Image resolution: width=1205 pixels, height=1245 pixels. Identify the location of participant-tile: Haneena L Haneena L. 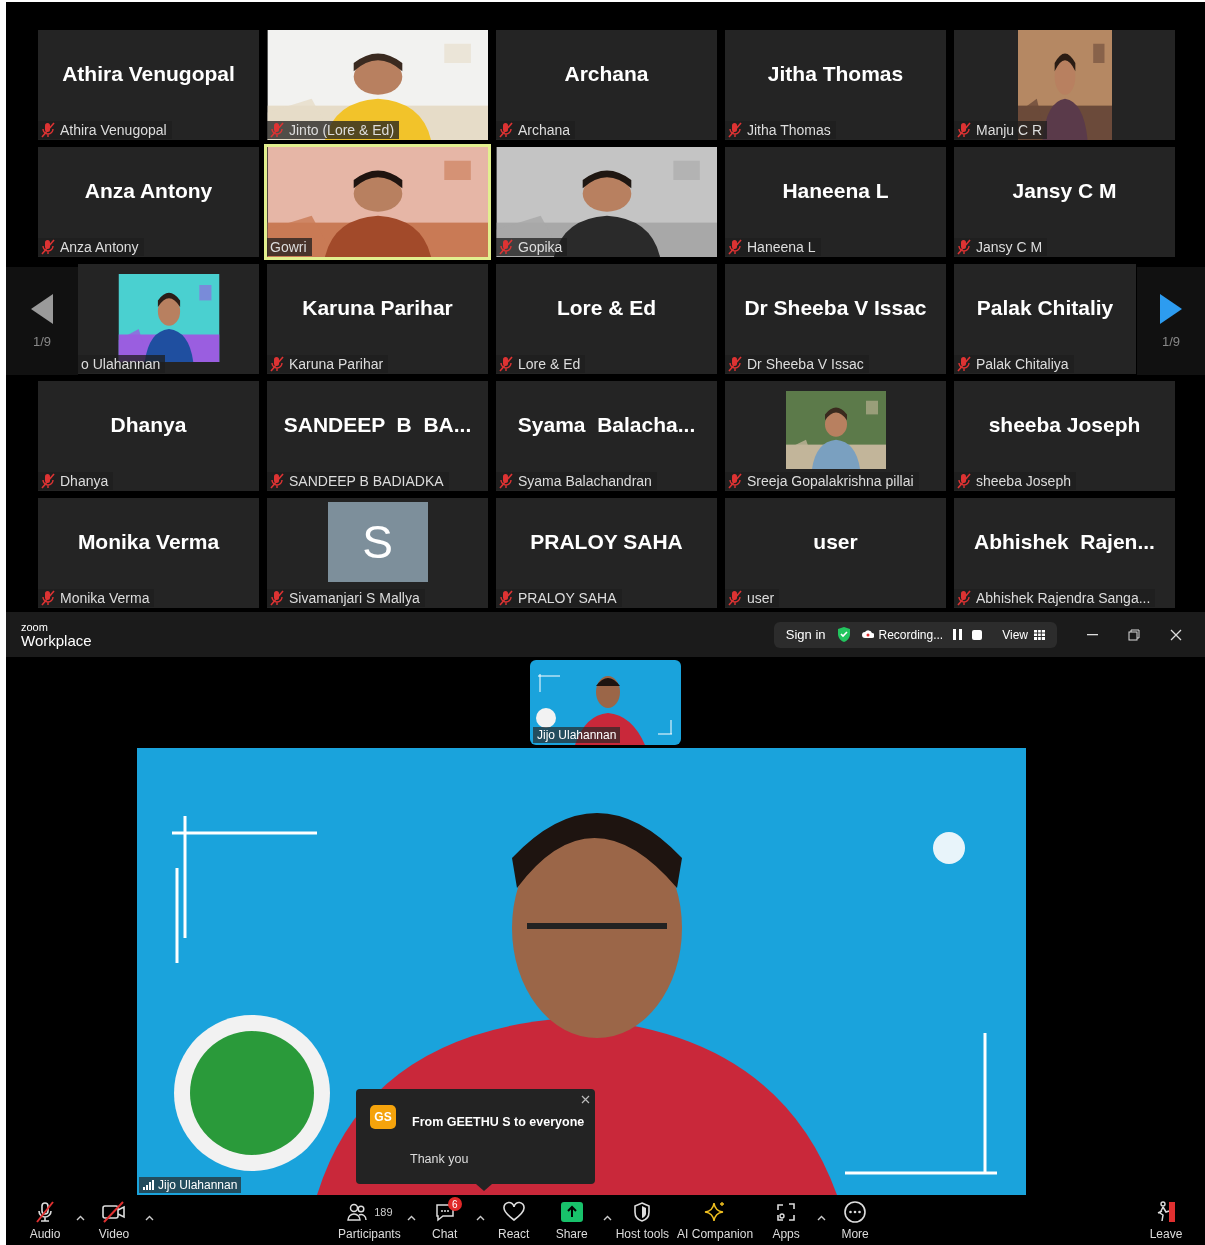
(835, 202).